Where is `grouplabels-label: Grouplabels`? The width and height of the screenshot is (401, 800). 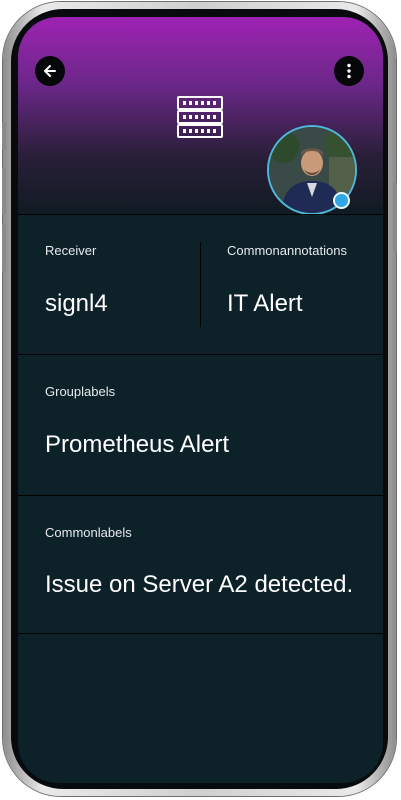 grouplabels-label: Grouplabels is located at coordinates (80, 391).